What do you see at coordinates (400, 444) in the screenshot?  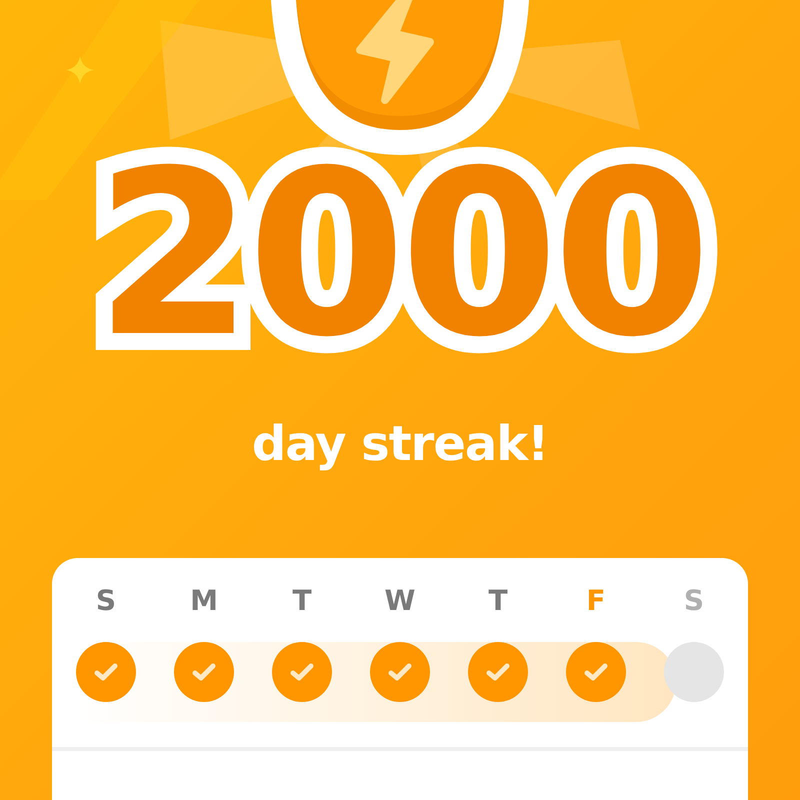 I see `streak-caption: day streak!` at bounding box center [400, 444].